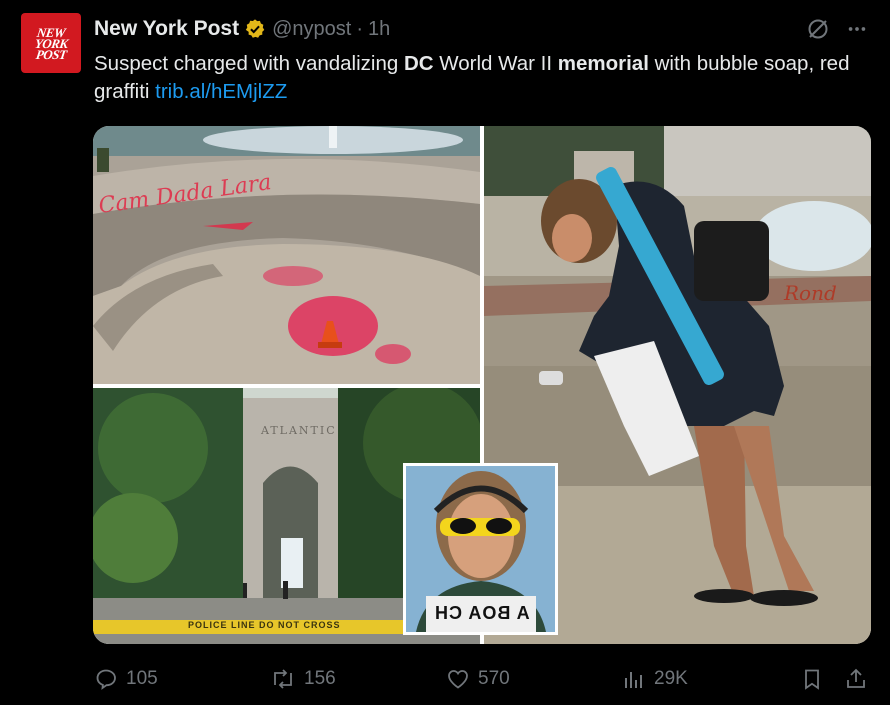  What do you see at coordinates (603, 63) in the screenshot?
I see `tweet-text-bold: memorial` at bounding box center [603, 63].